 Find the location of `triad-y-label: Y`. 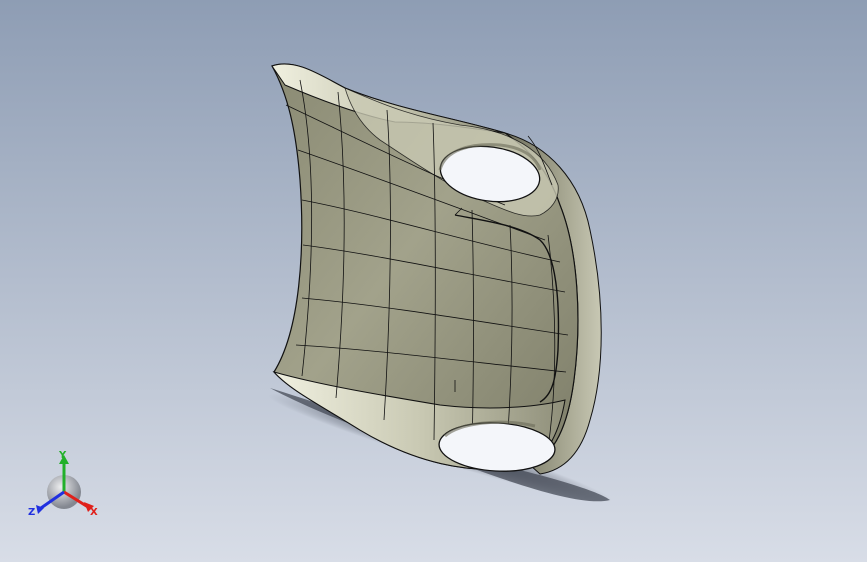

triad-y-label: Y is located at coordinates (62, 455).